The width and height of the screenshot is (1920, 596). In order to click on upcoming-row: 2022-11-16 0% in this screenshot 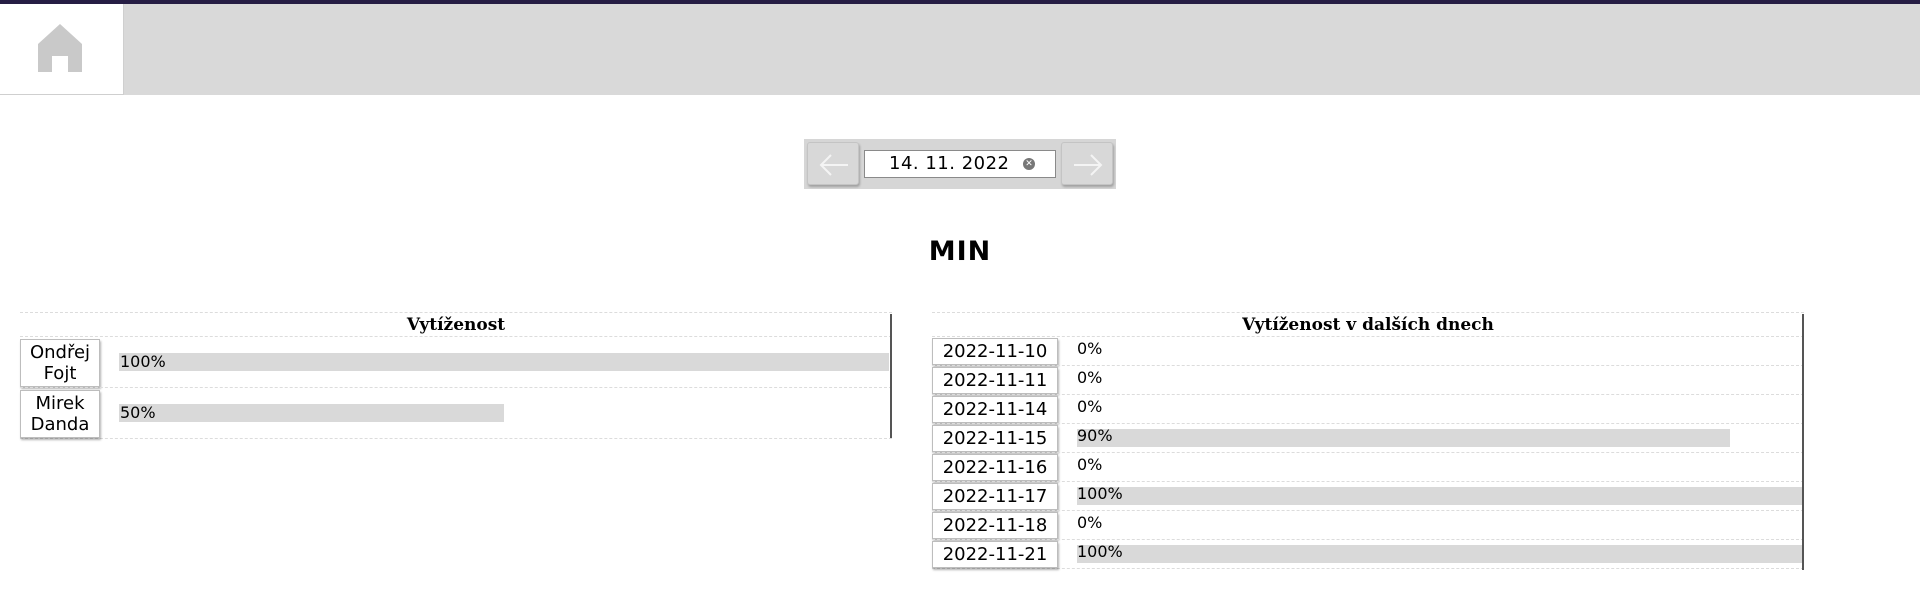, I will do `click(1368, 466)`.